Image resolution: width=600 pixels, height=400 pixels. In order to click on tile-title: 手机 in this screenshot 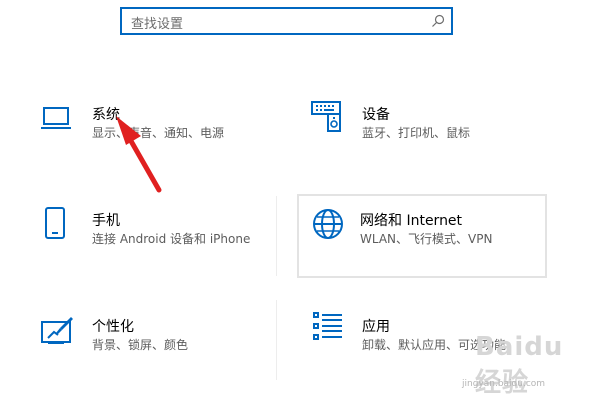, I will do `click(106, 221)`.